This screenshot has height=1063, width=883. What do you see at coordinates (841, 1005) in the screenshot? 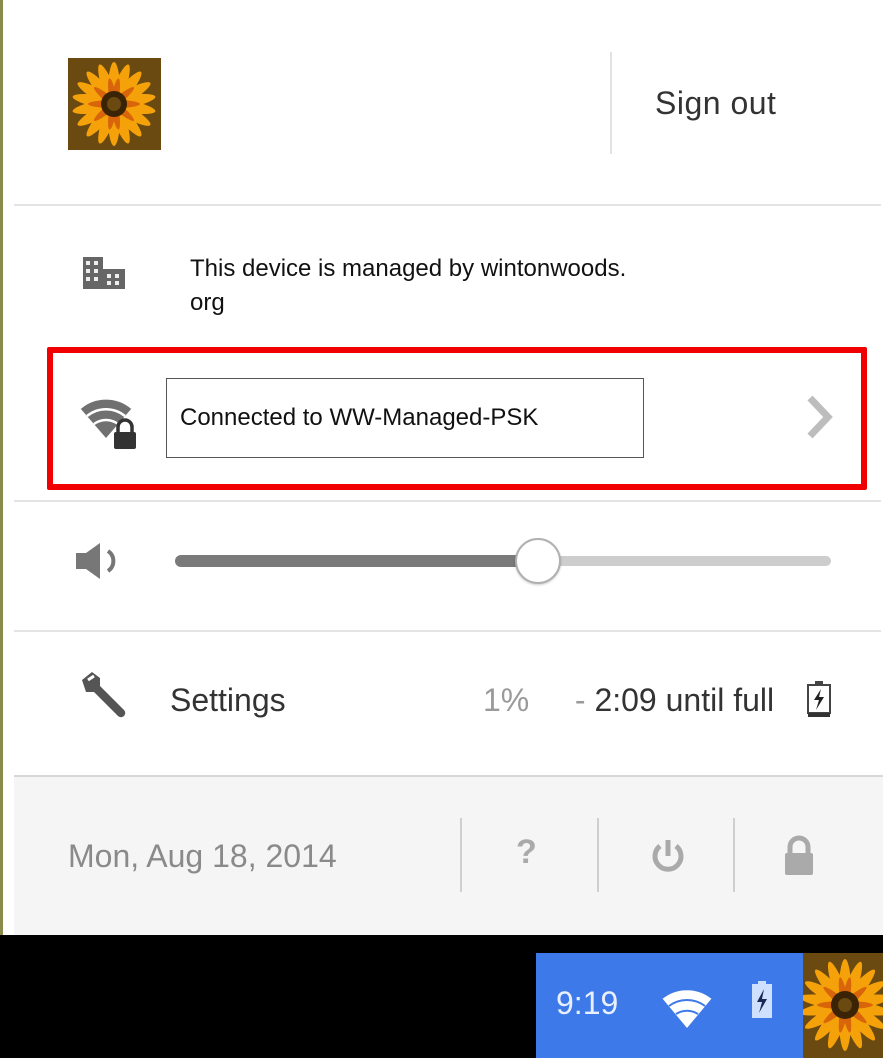
I see `tray-user-avatar` at bounding box center [841, 1005].